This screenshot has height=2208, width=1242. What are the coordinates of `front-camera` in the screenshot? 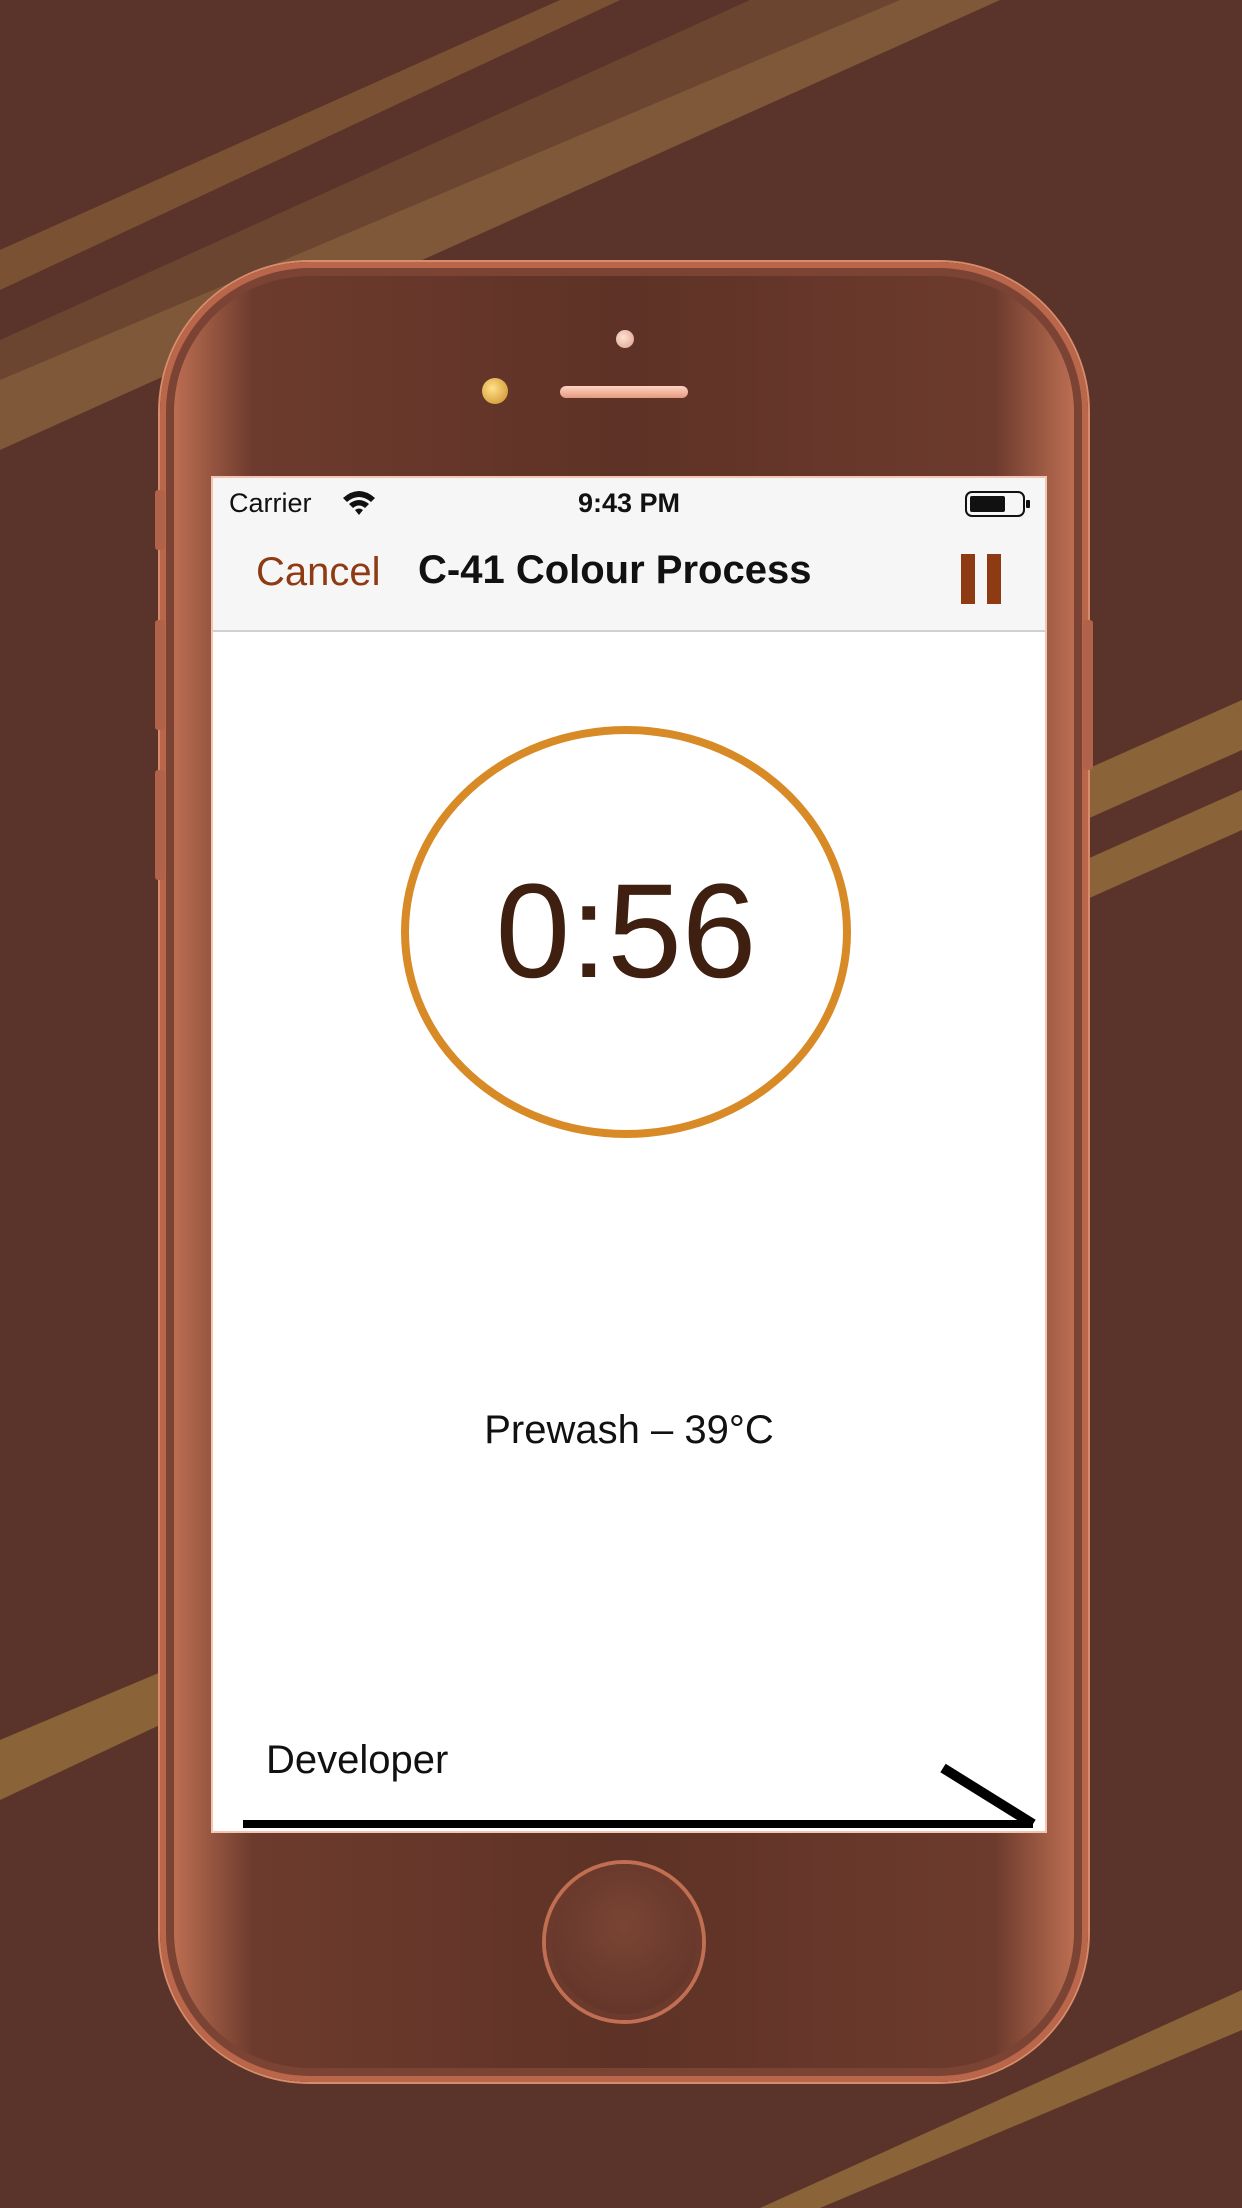 It's located at (625, 339).